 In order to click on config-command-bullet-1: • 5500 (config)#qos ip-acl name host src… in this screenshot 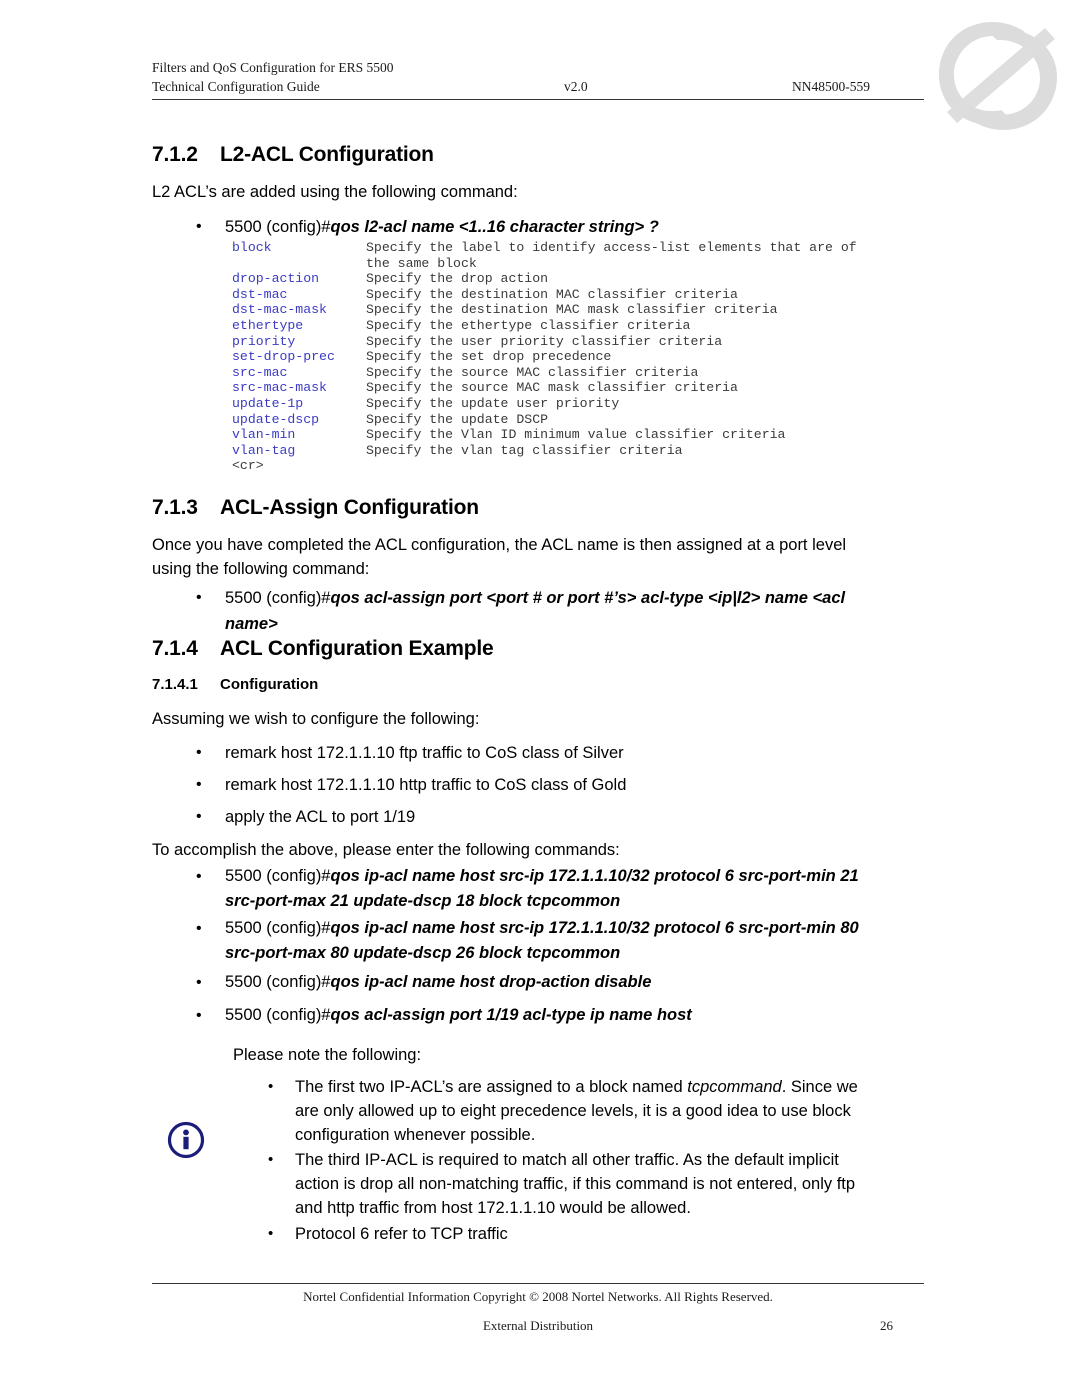, I will do `click(576, 889)`.